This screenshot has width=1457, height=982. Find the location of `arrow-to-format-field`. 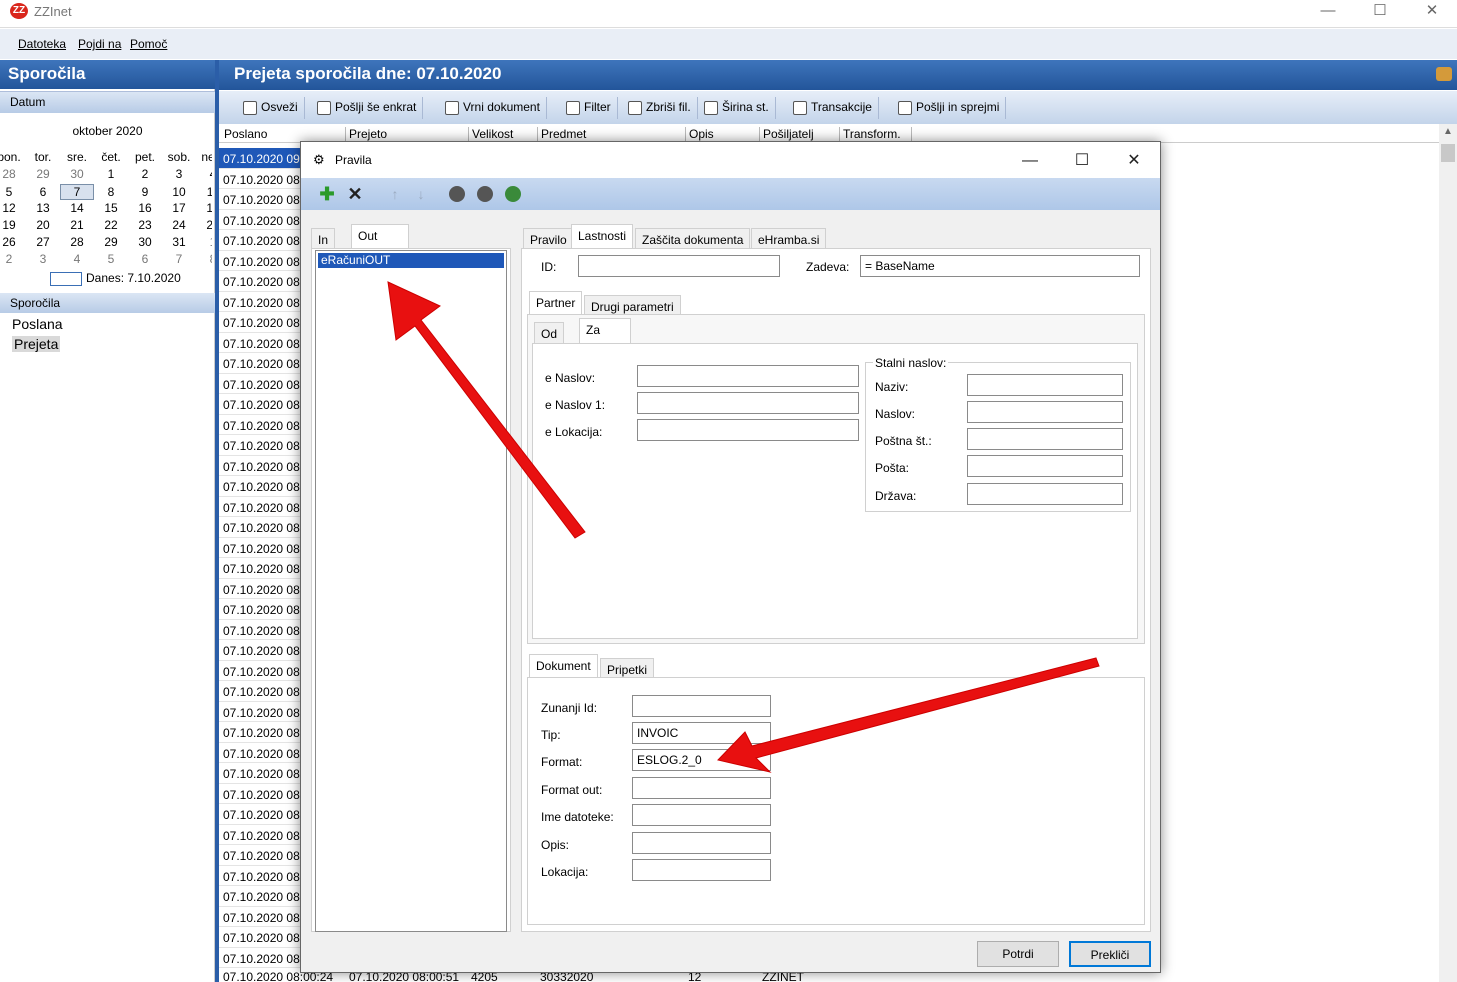

arrow-to-format-field is located at coordinates (908, 715).